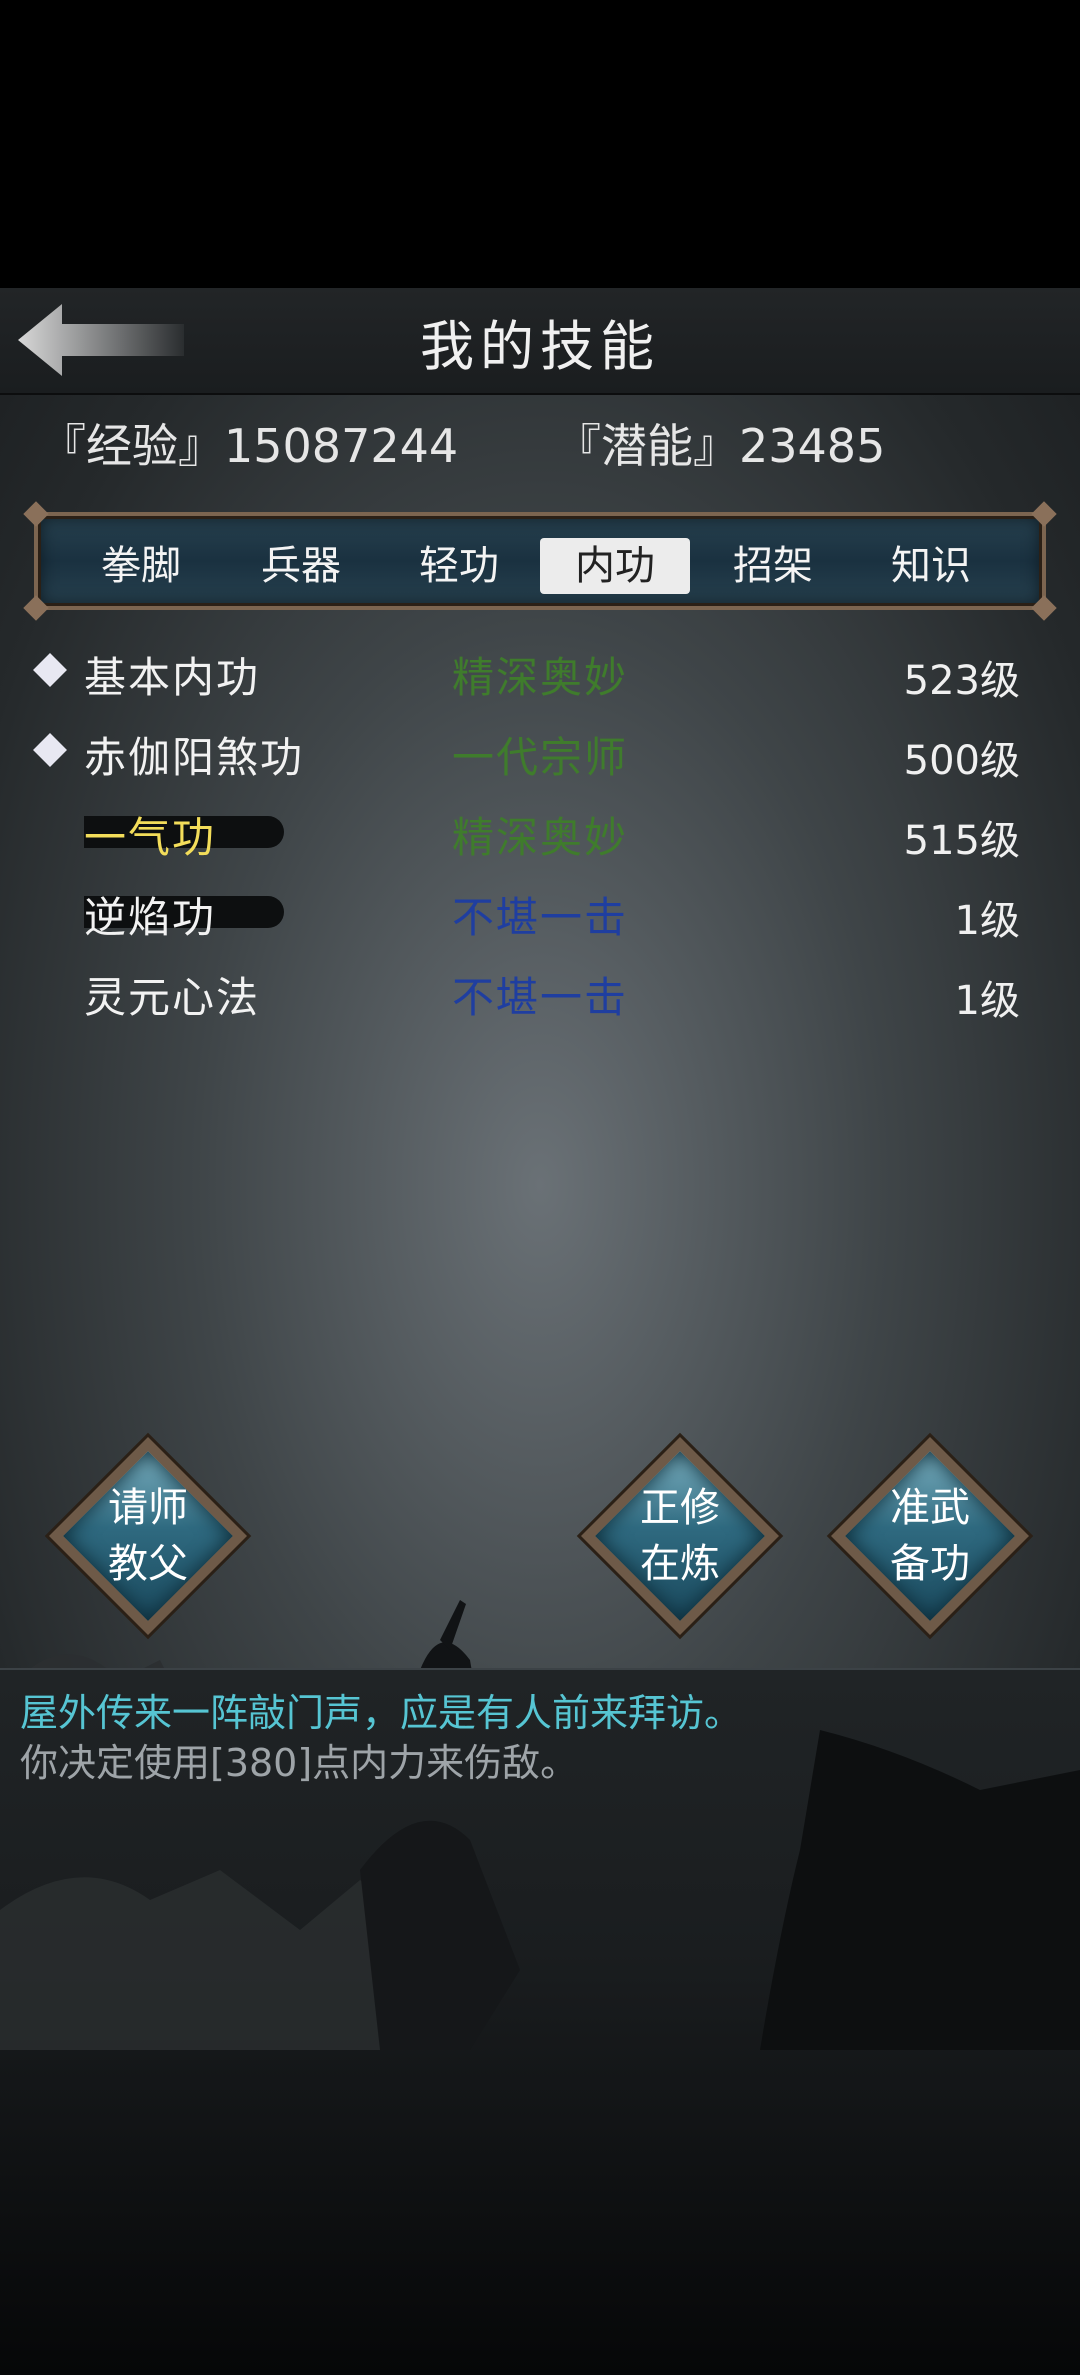 The height and width of the screenshot is (2375, 1080). I want to click on status-bar-area, so click(540, 144).